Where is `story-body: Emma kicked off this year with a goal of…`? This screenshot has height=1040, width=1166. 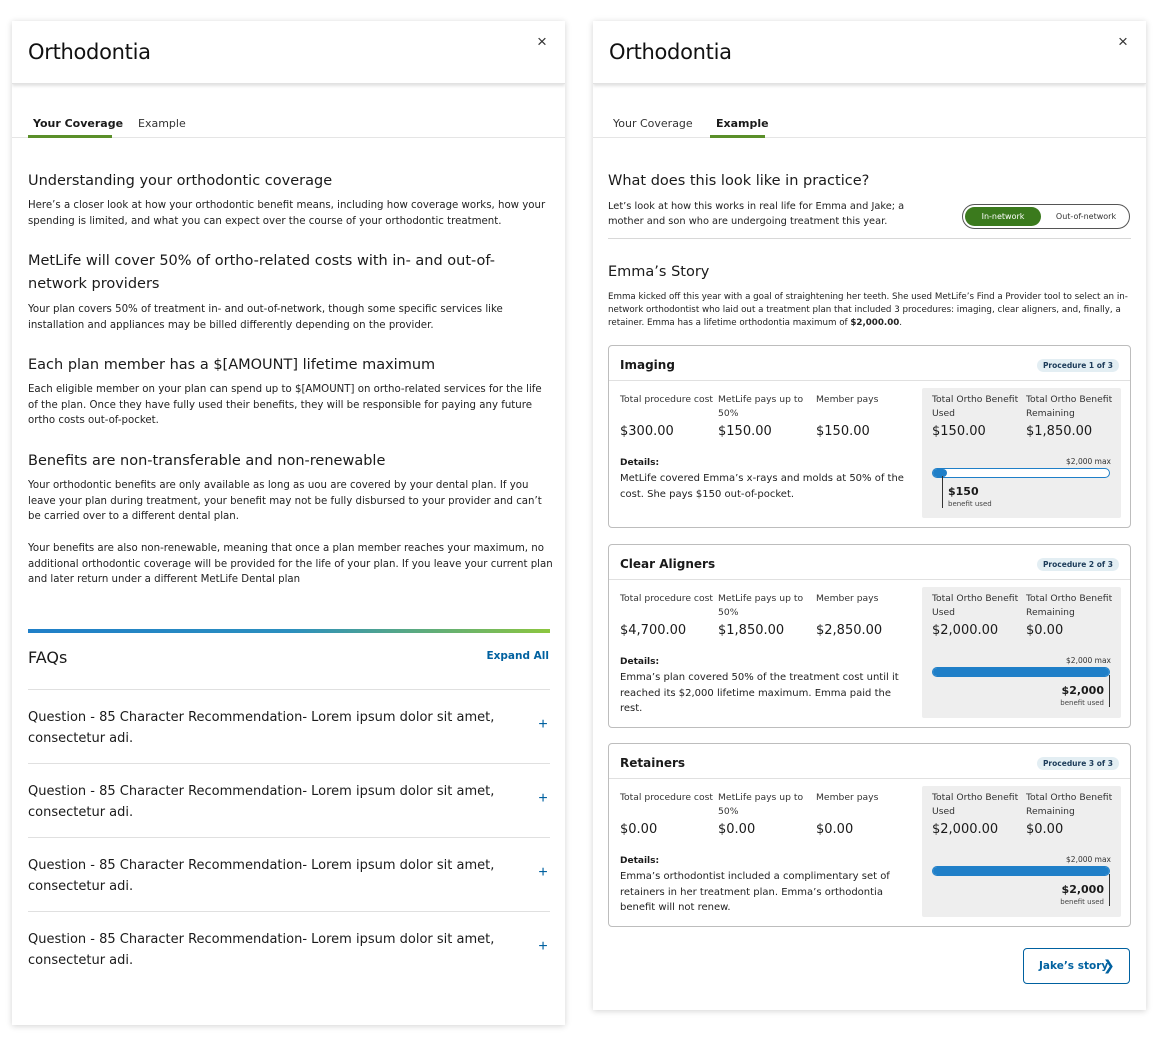 story-body: Emma kicked off this year with a goal of… is located at coordinates (869, 310).